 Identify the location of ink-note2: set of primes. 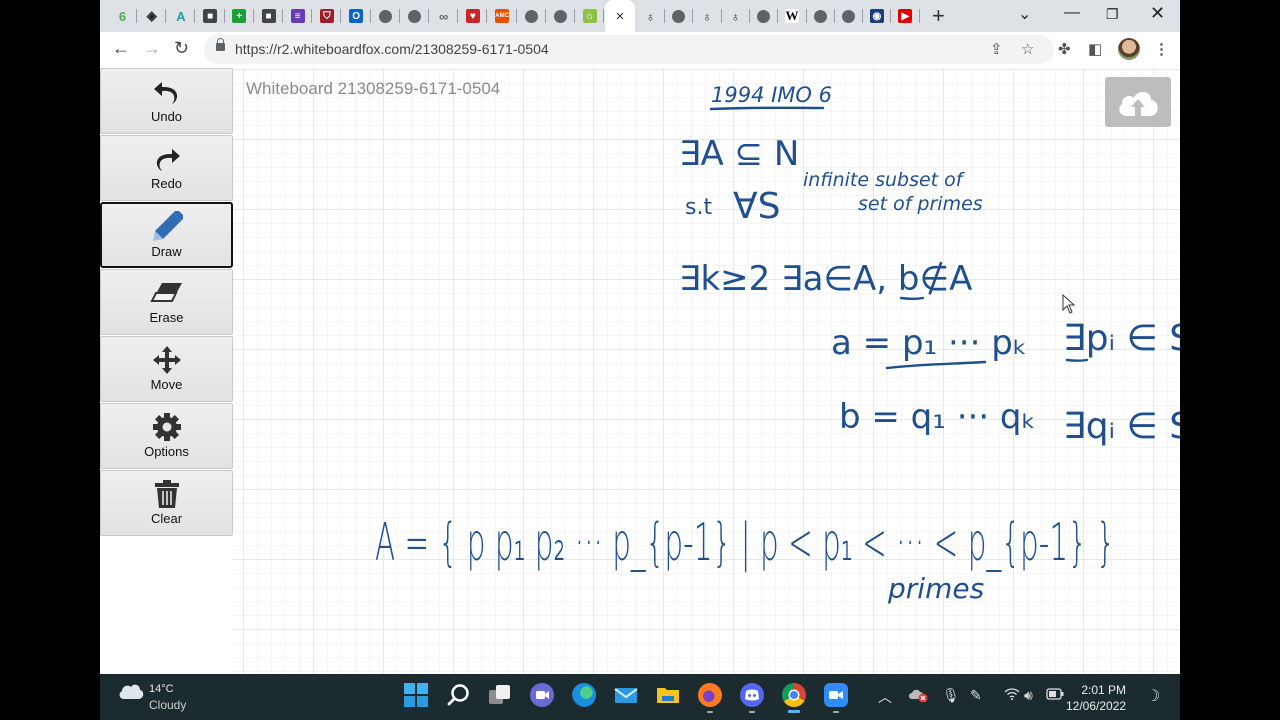
(920, 204).